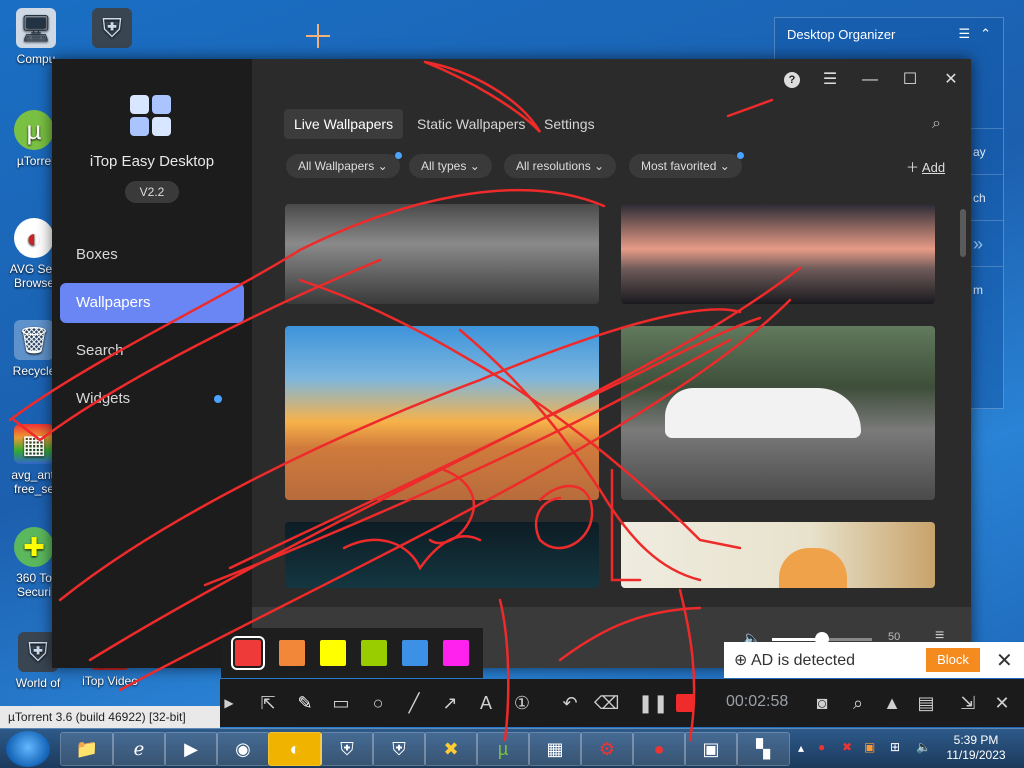 This screenshot has width=1024, height=768. Describe the element at coordinates (986, 197) in the screenshot. I see `organizer-item: ch` at that location.